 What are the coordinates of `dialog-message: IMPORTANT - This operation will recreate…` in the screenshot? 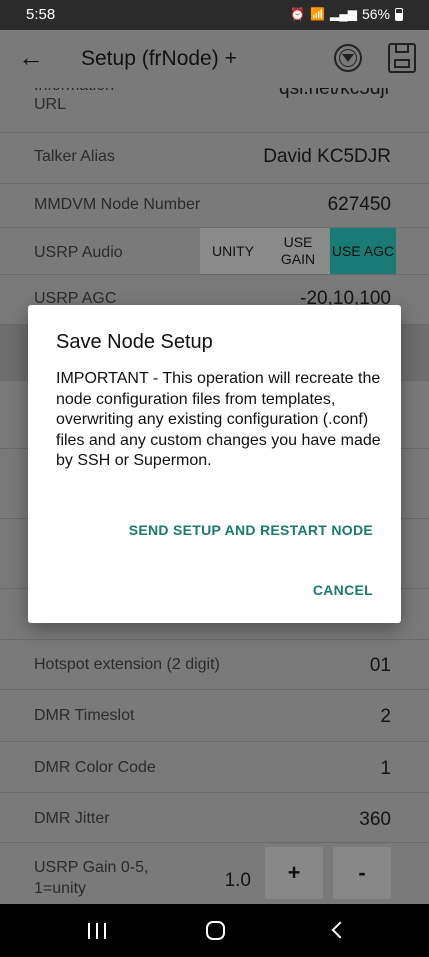 It's located at (218, 419).